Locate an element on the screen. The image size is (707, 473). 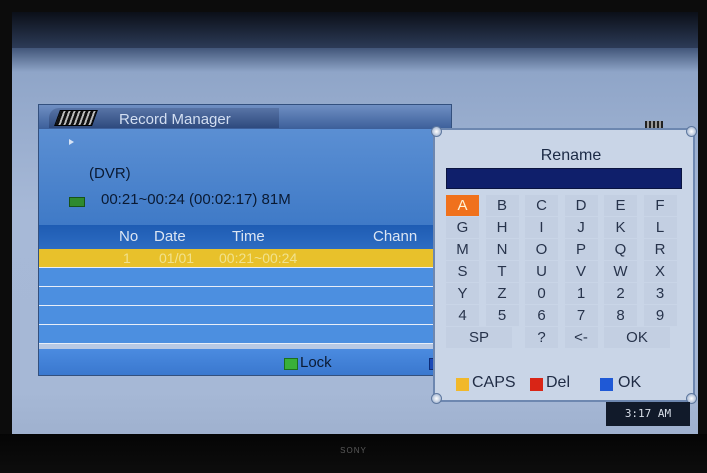
key-7: 7 is located at coordinates (581, 315).